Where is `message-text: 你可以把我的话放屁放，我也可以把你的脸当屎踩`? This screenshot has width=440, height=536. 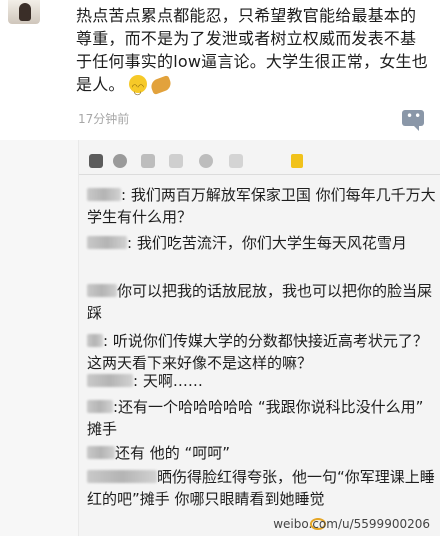 message-text: 你可以把我的话放屁放，我也可以把你的脸当屎踩 is located at coordinates (260, 302).